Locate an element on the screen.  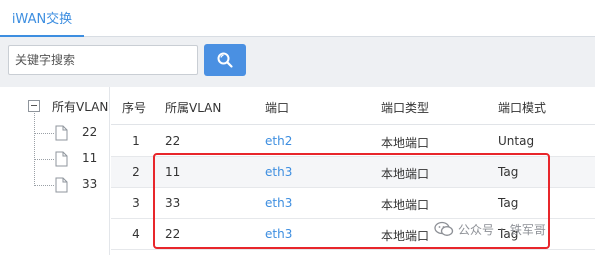
tree-connector is located at coordinates (34, 149).